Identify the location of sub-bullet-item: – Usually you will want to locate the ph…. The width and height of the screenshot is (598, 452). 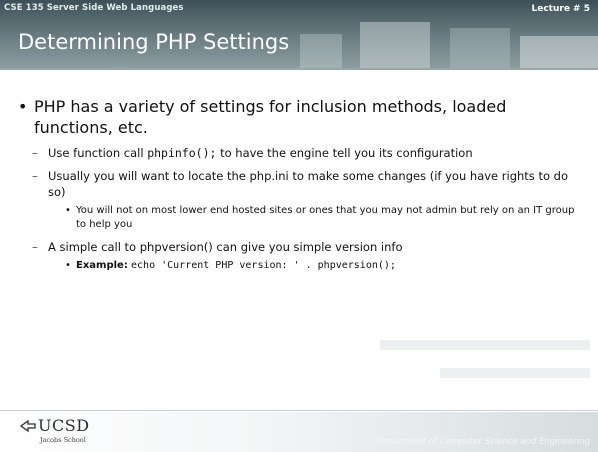
(299, 184).